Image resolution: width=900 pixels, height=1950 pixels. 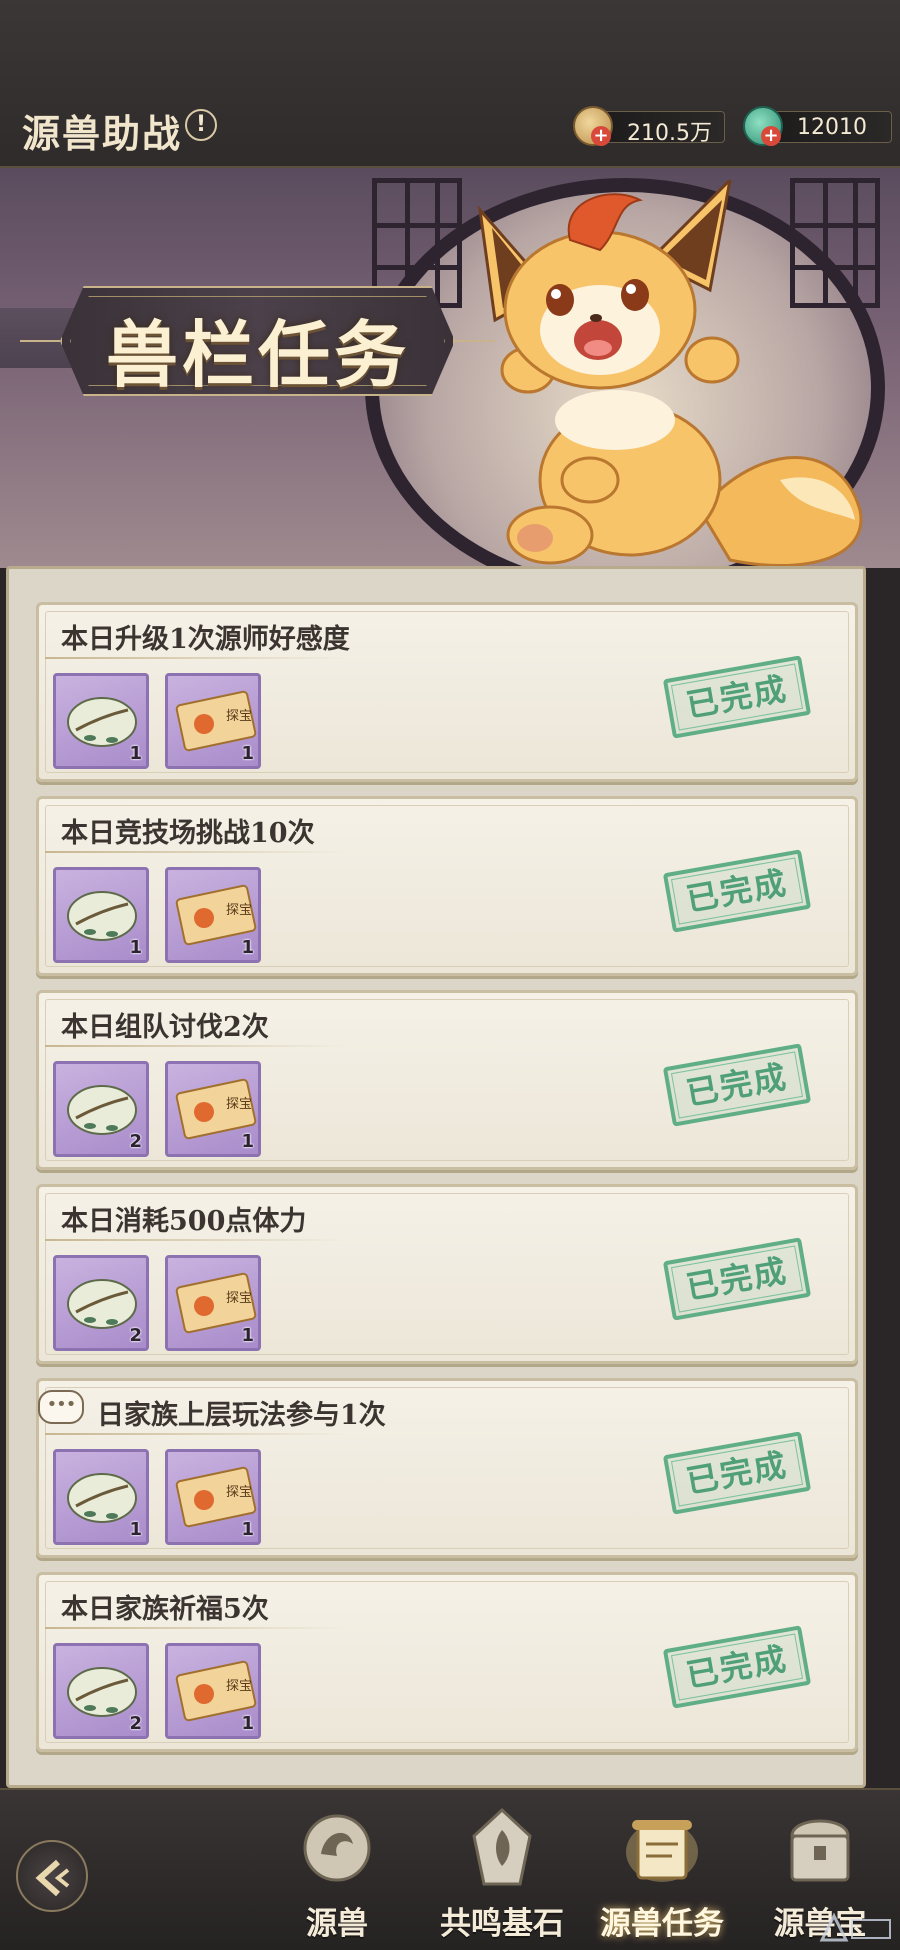 What do you see at coordinates (188, 833) in the screenshot?
I see `task-title: 本日竞技场挑战10次` at bounding box center [188, 833].